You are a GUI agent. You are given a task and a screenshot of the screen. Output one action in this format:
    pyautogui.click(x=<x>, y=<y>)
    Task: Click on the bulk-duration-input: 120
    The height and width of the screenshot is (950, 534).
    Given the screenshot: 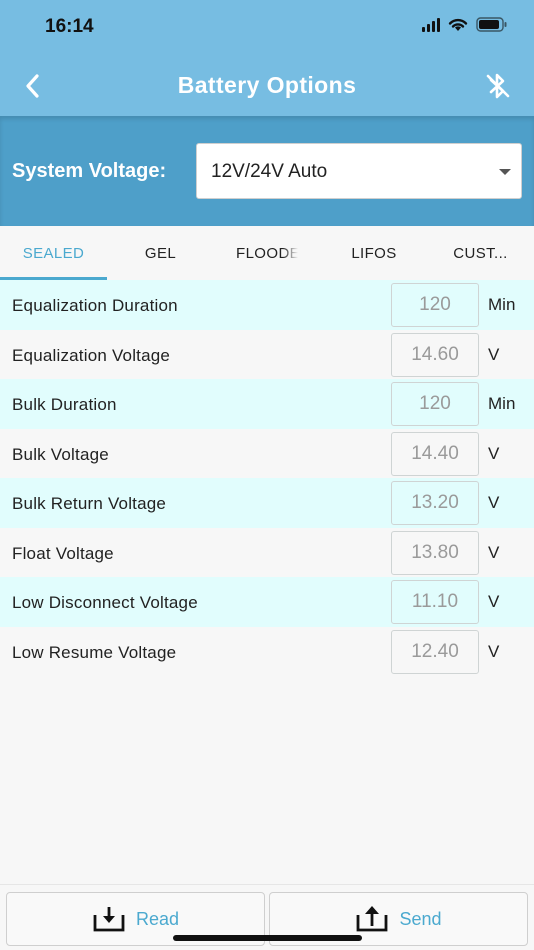 What is the action you would take?
    pyautogui.click(x=435, y=404)
    